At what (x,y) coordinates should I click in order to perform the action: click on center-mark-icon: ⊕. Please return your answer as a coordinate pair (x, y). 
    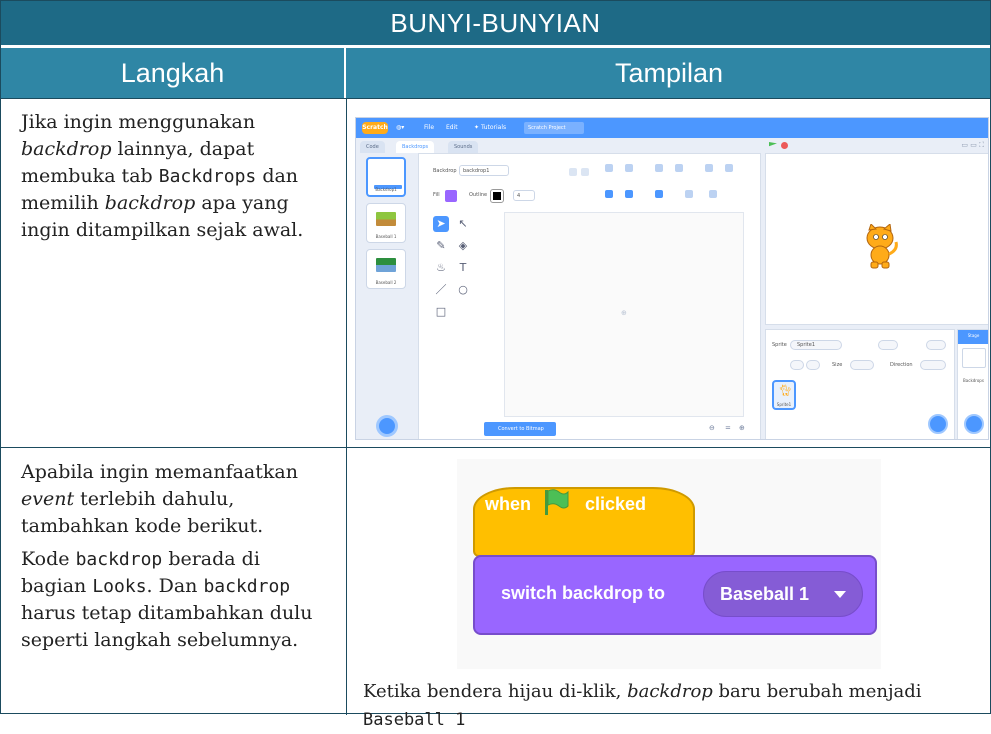
    Looking at the image, I should click on (624, 313).